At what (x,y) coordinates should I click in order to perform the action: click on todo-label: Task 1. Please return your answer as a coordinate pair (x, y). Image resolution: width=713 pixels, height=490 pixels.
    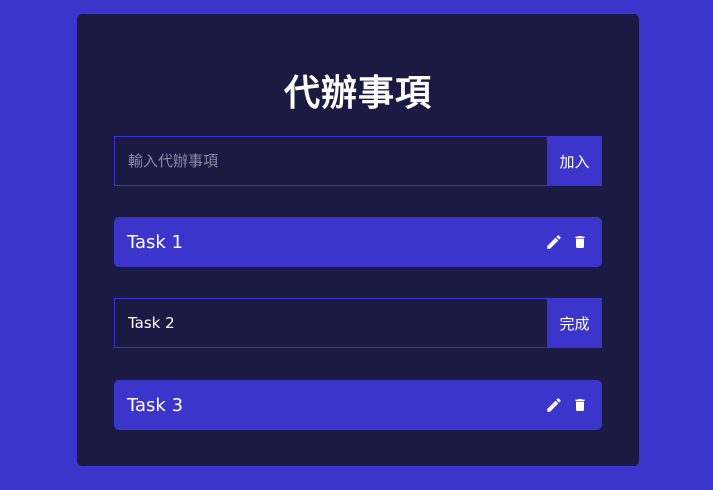
    Looking at the image, I should click on (155, 242).